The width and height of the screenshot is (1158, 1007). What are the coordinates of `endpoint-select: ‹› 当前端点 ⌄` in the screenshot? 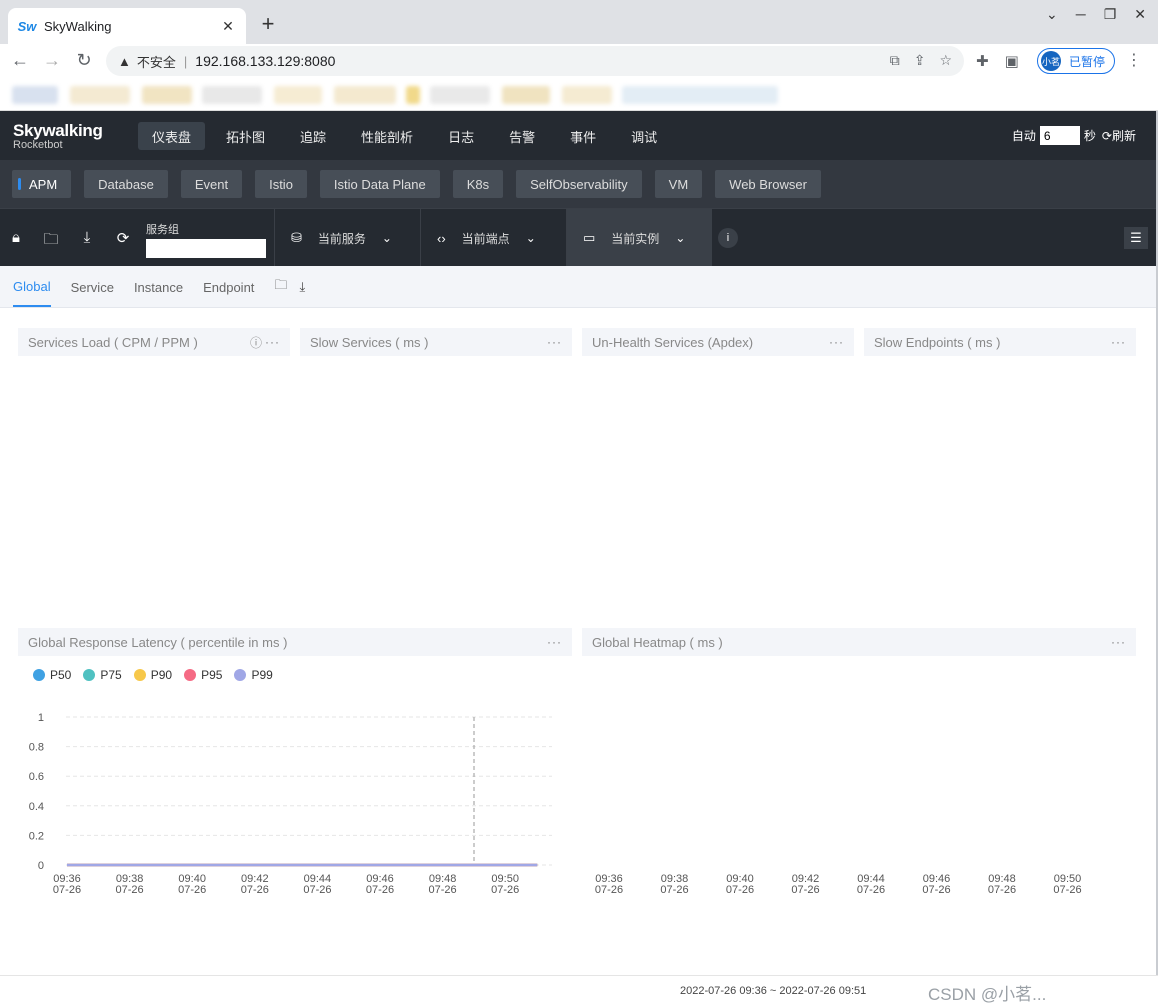 It's located at (493, 238).